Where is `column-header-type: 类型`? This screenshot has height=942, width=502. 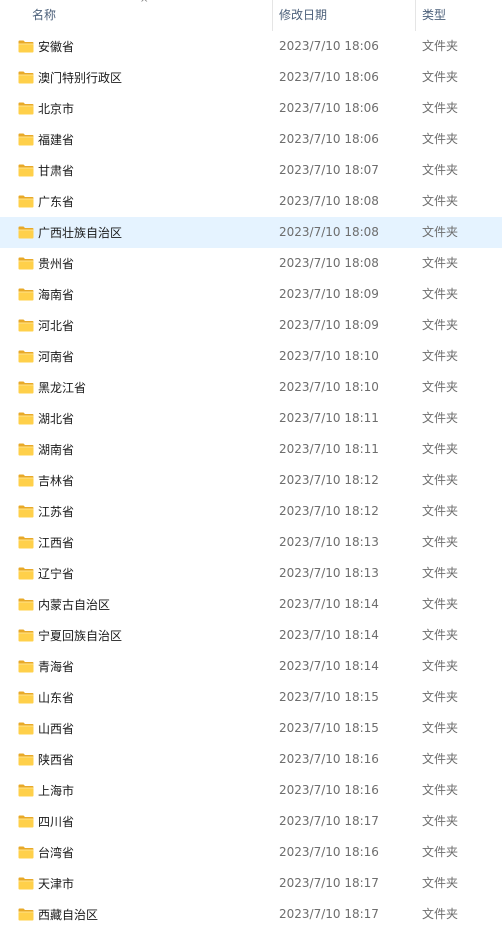
column-header-type: 类型 is located at coordinates (459, 15).